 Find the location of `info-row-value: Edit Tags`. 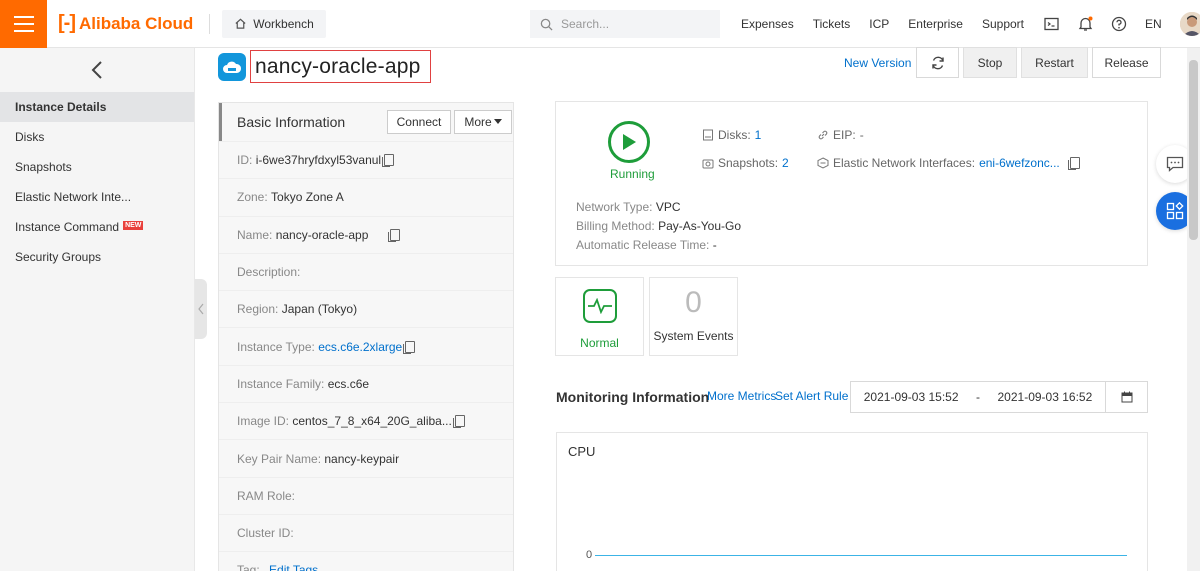

info-row-value: Edit Tags is located at coordinates (293, 567).